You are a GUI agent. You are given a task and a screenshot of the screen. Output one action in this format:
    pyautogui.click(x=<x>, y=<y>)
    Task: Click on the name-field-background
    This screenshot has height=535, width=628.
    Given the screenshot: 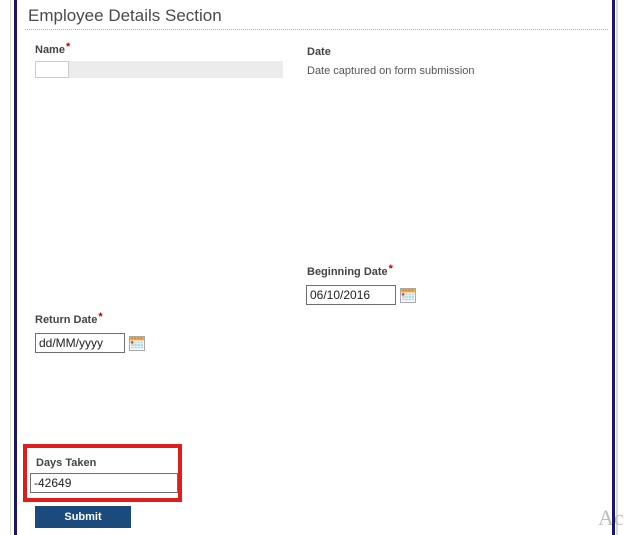 What is the action you would take?
    pyautogui.click(x=159, y=69)
    